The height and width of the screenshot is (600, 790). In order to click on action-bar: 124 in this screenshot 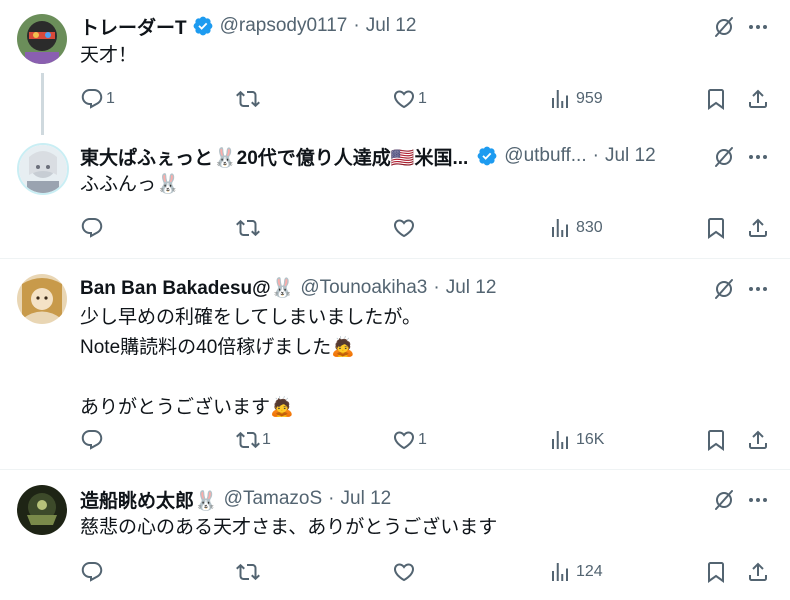, I will do `click(428, 572)`.